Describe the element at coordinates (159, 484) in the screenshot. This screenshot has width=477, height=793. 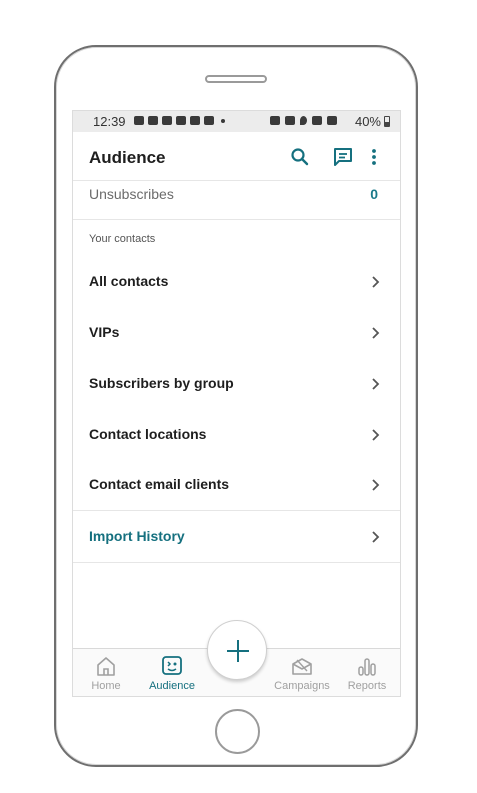
I see `list-item-label: Contact email clients` at that location.